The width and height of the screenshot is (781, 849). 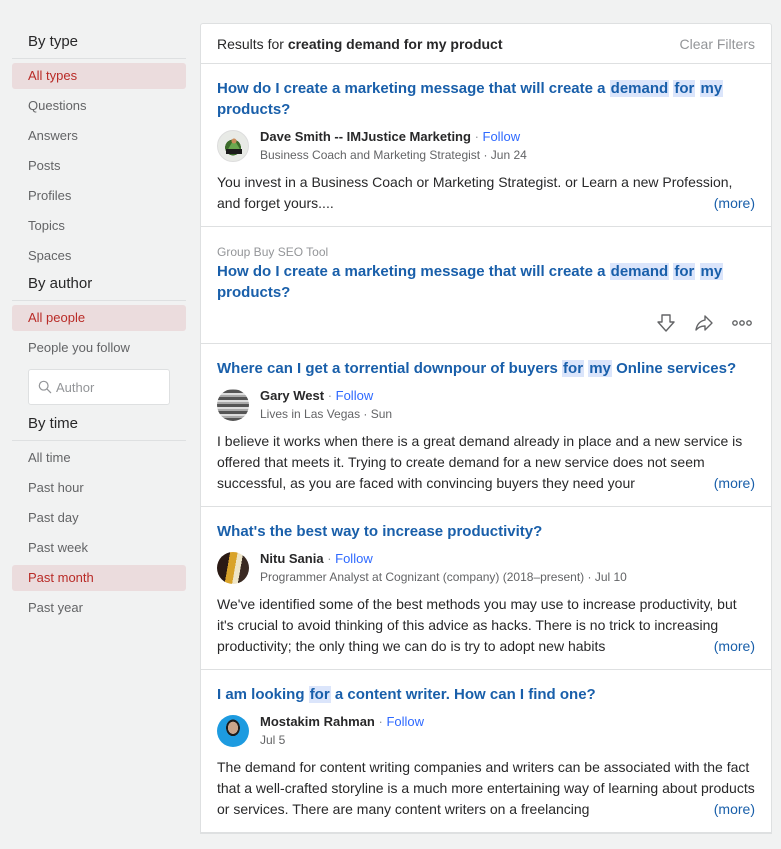 I want to click on filter-questions: Questions, so click(x=99, y=106).